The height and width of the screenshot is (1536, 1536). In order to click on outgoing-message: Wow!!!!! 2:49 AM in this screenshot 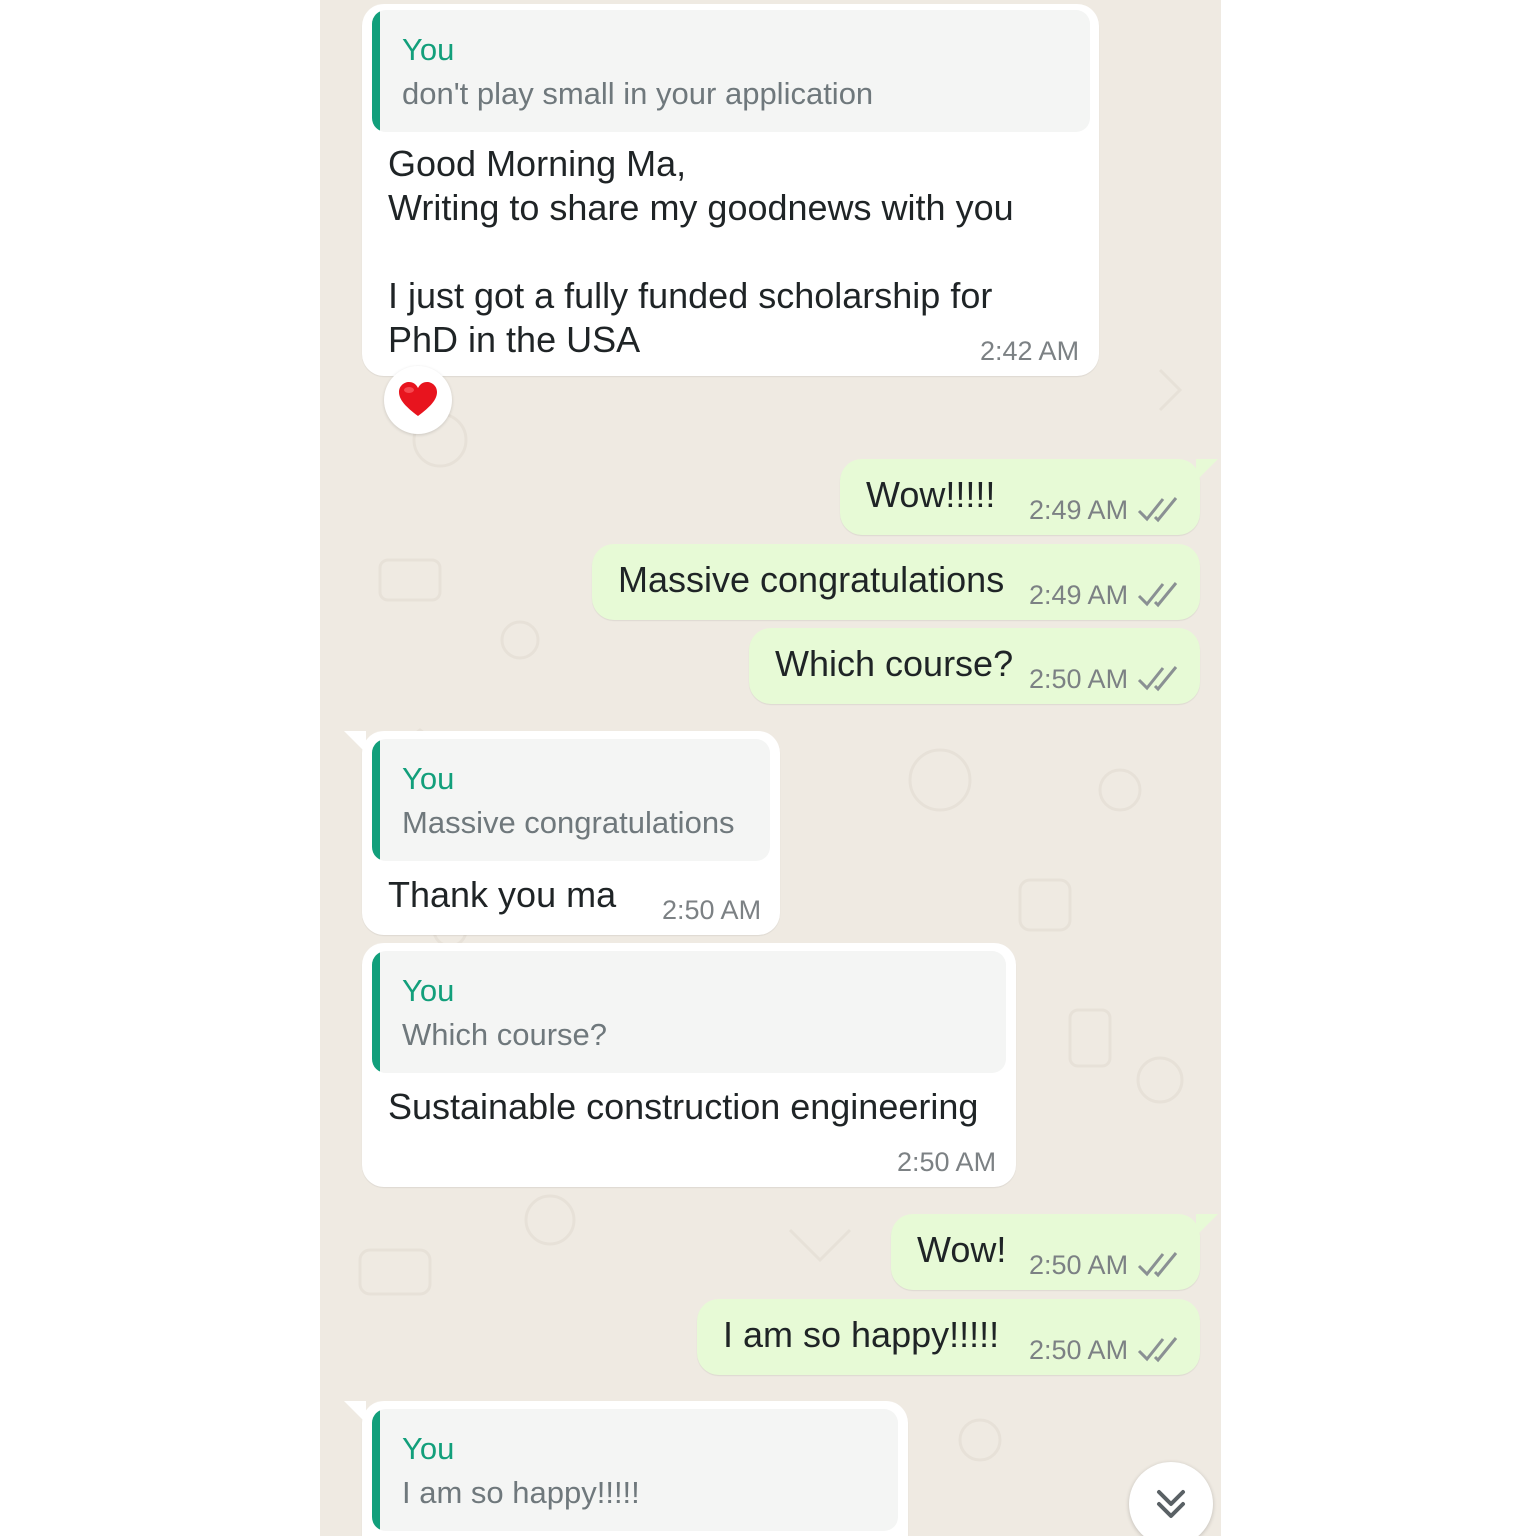, I will do `click(1029, 497)`.